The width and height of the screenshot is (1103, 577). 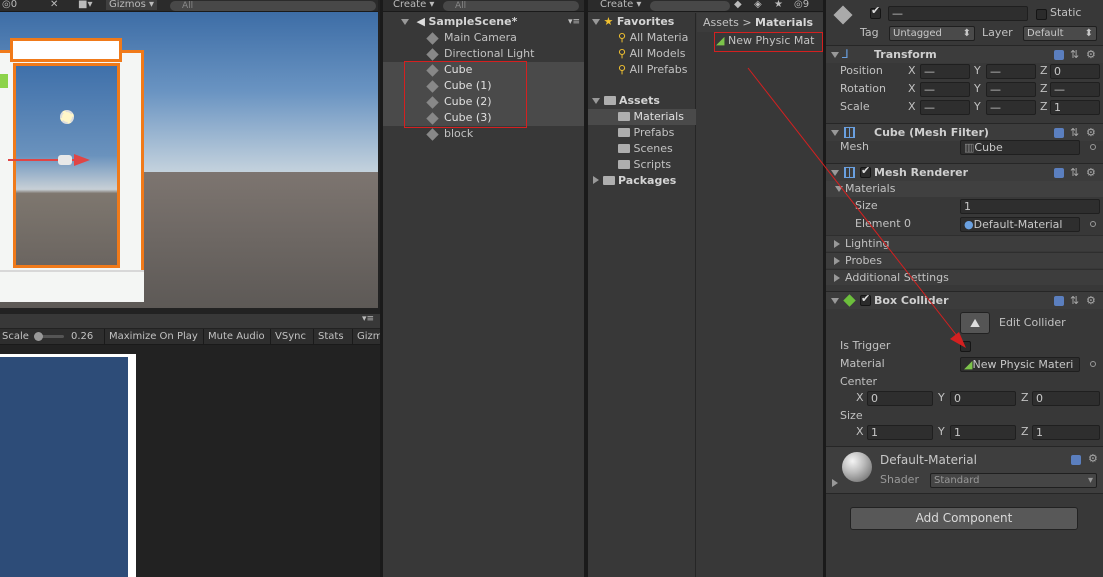 What do you see at coordinates (642, 133) in the screenshot?
I see `folder-item: Prefabs` at bounding box center [642, 133].